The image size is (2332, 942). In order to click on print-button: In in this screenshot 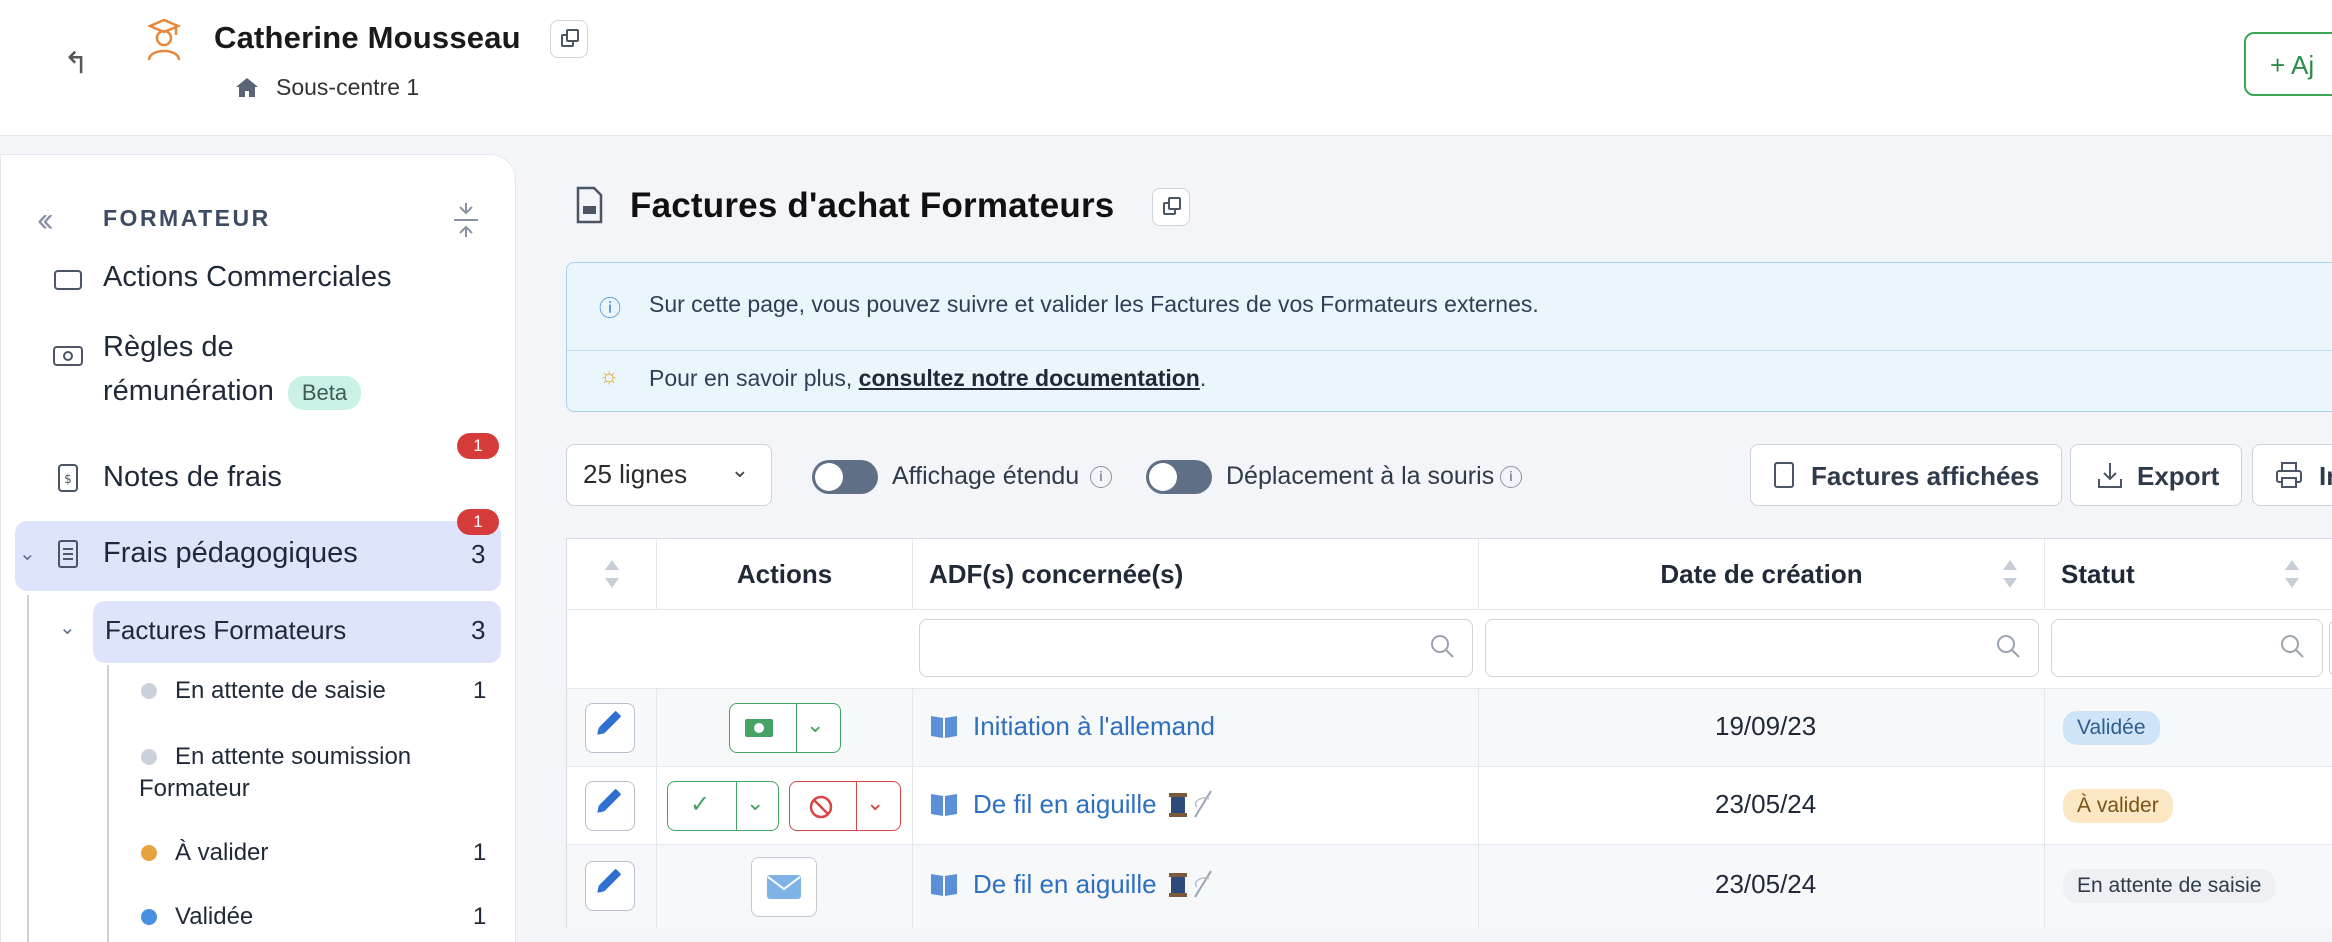, I will do `click(2292, 475)`.